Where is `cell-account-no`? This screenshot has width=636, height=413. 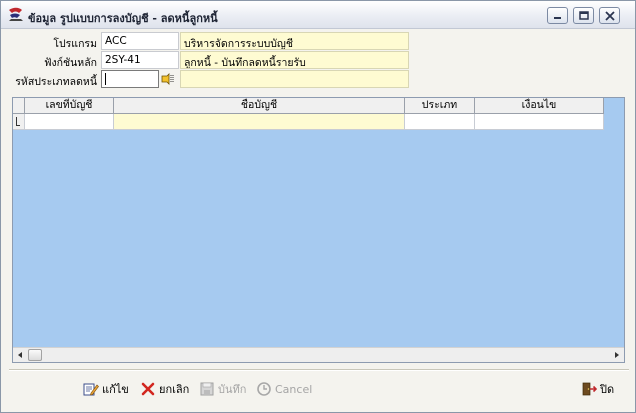 cell-account-no is located at coordinates (69, 122).